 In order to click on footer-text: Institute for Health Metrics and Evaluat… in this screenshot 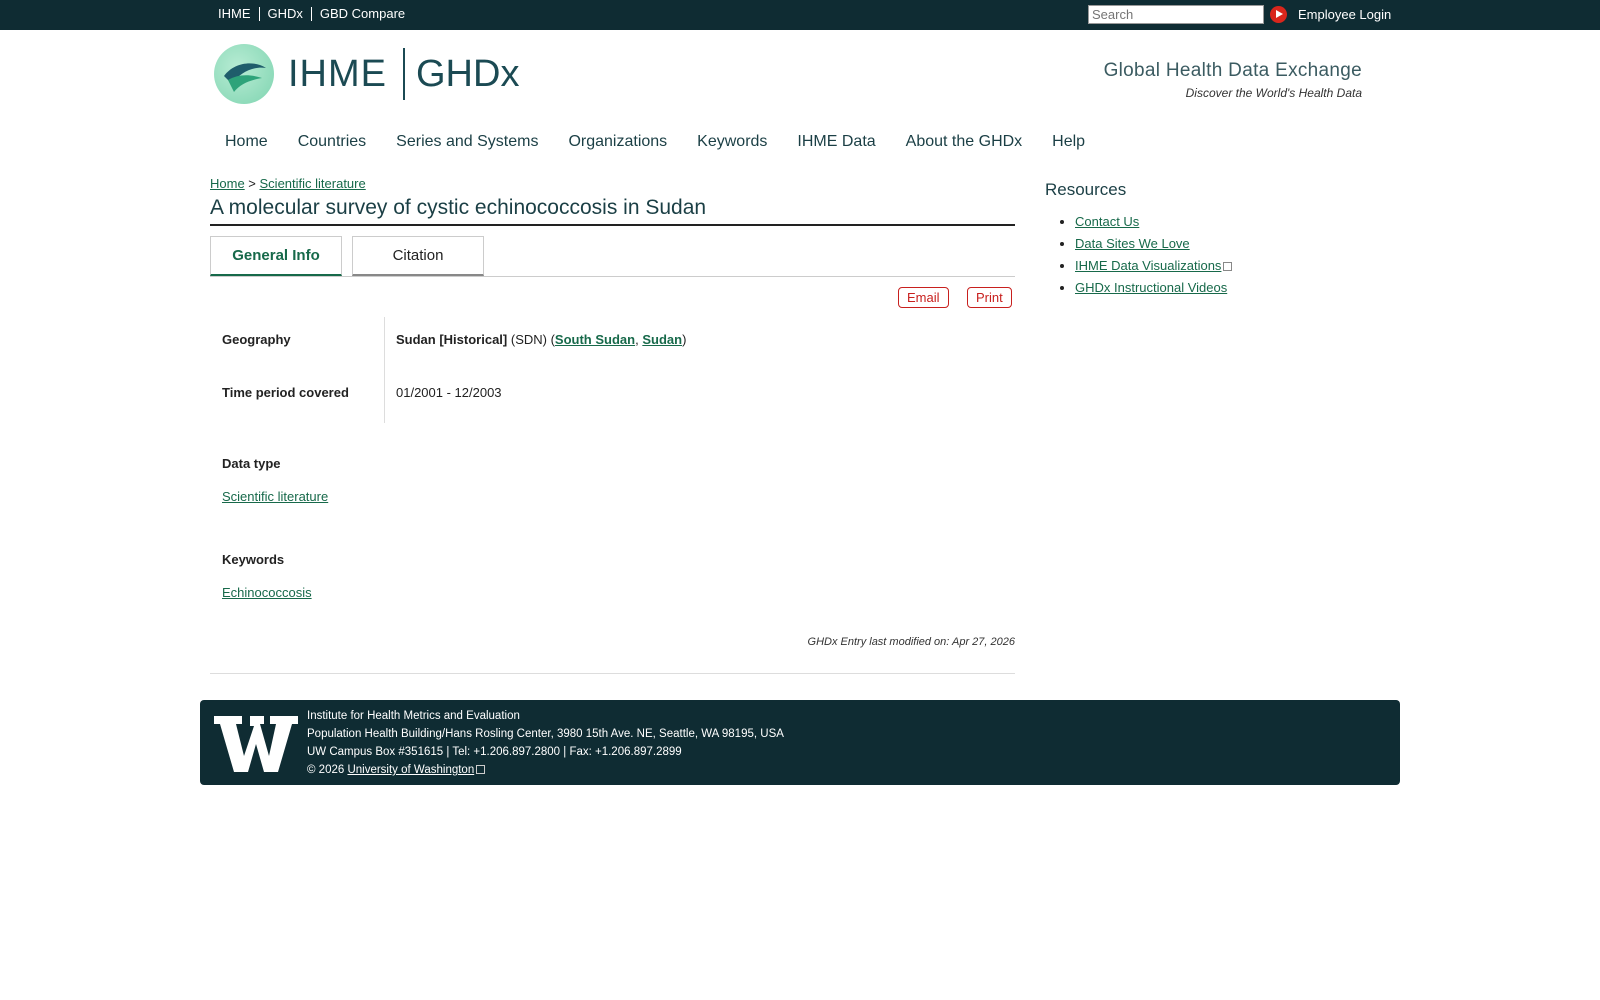, I will do `click(545, 743)`.